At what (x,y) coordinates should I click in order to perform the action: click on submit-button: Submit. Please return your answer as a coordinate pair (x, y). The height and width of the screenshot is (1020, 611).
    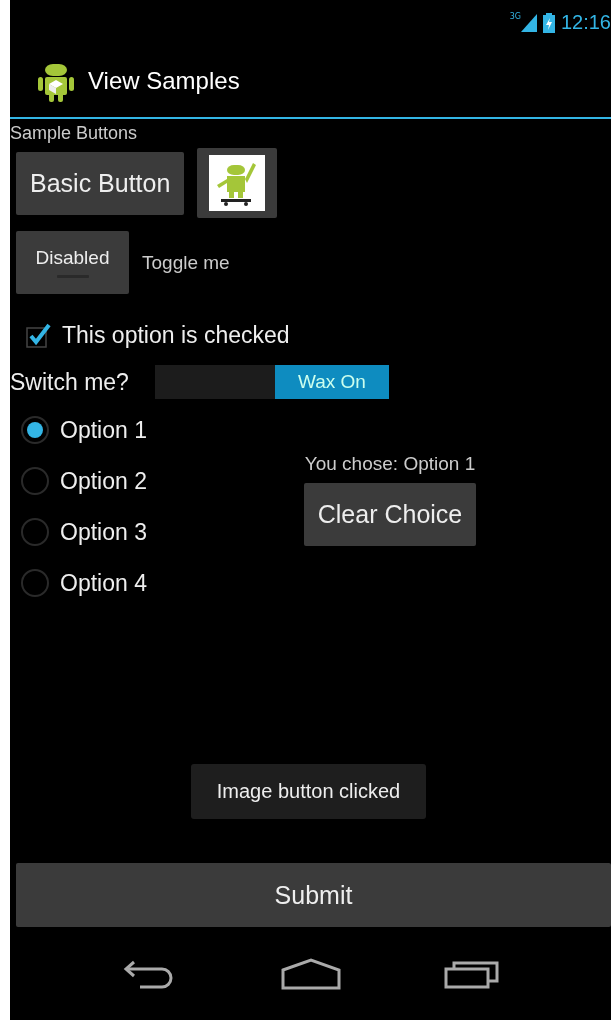
    Looking at the image, I should click on (313, 895).